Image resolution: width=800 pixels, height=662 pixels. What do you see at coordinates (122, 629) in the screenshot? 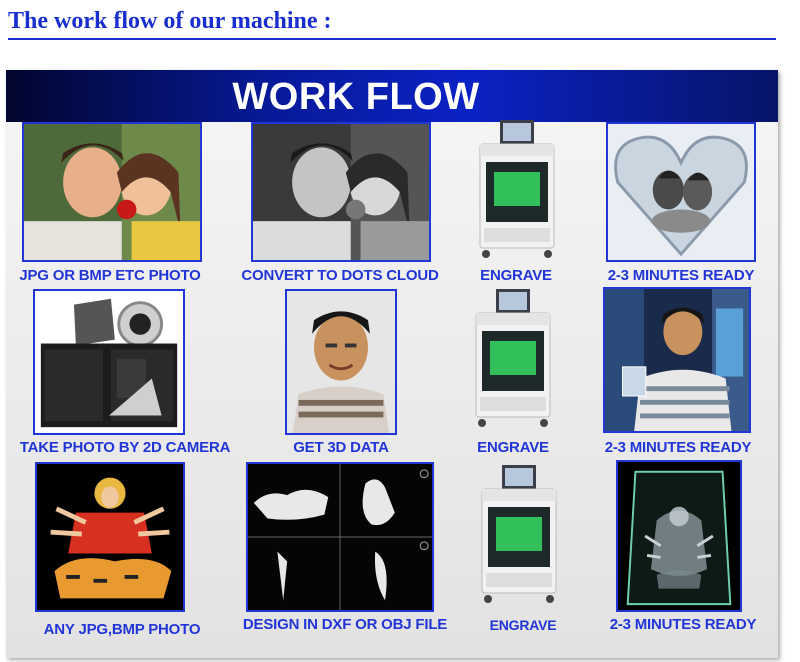
I see `step-caption: ANY JPG,BMP PHOTO` at bounding box center [122, 629].